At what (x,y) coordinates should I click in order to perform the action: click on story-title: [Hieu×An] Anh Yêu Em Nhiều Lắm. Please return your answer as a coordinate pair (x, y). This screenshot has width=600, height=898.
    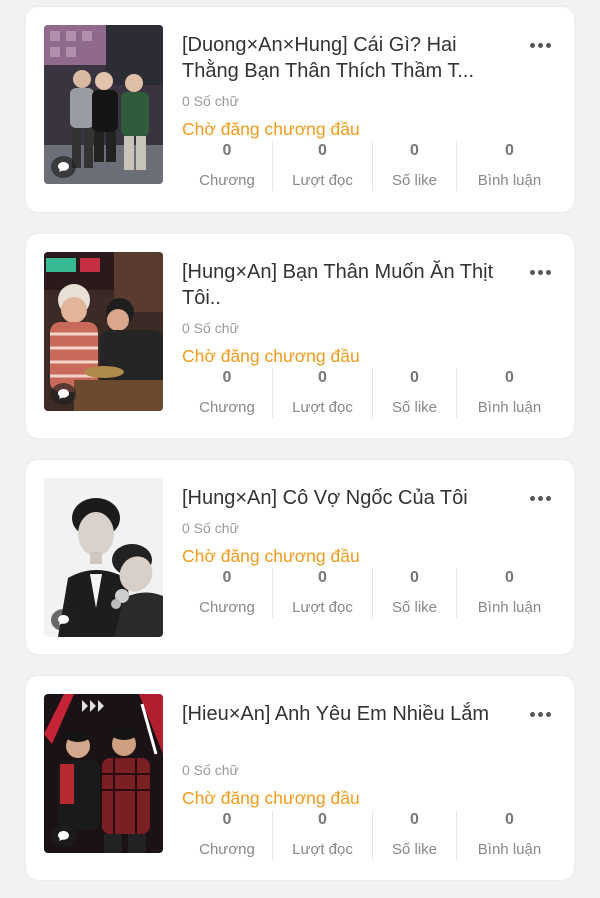
    Looking at the image, I should click on (347, 714).